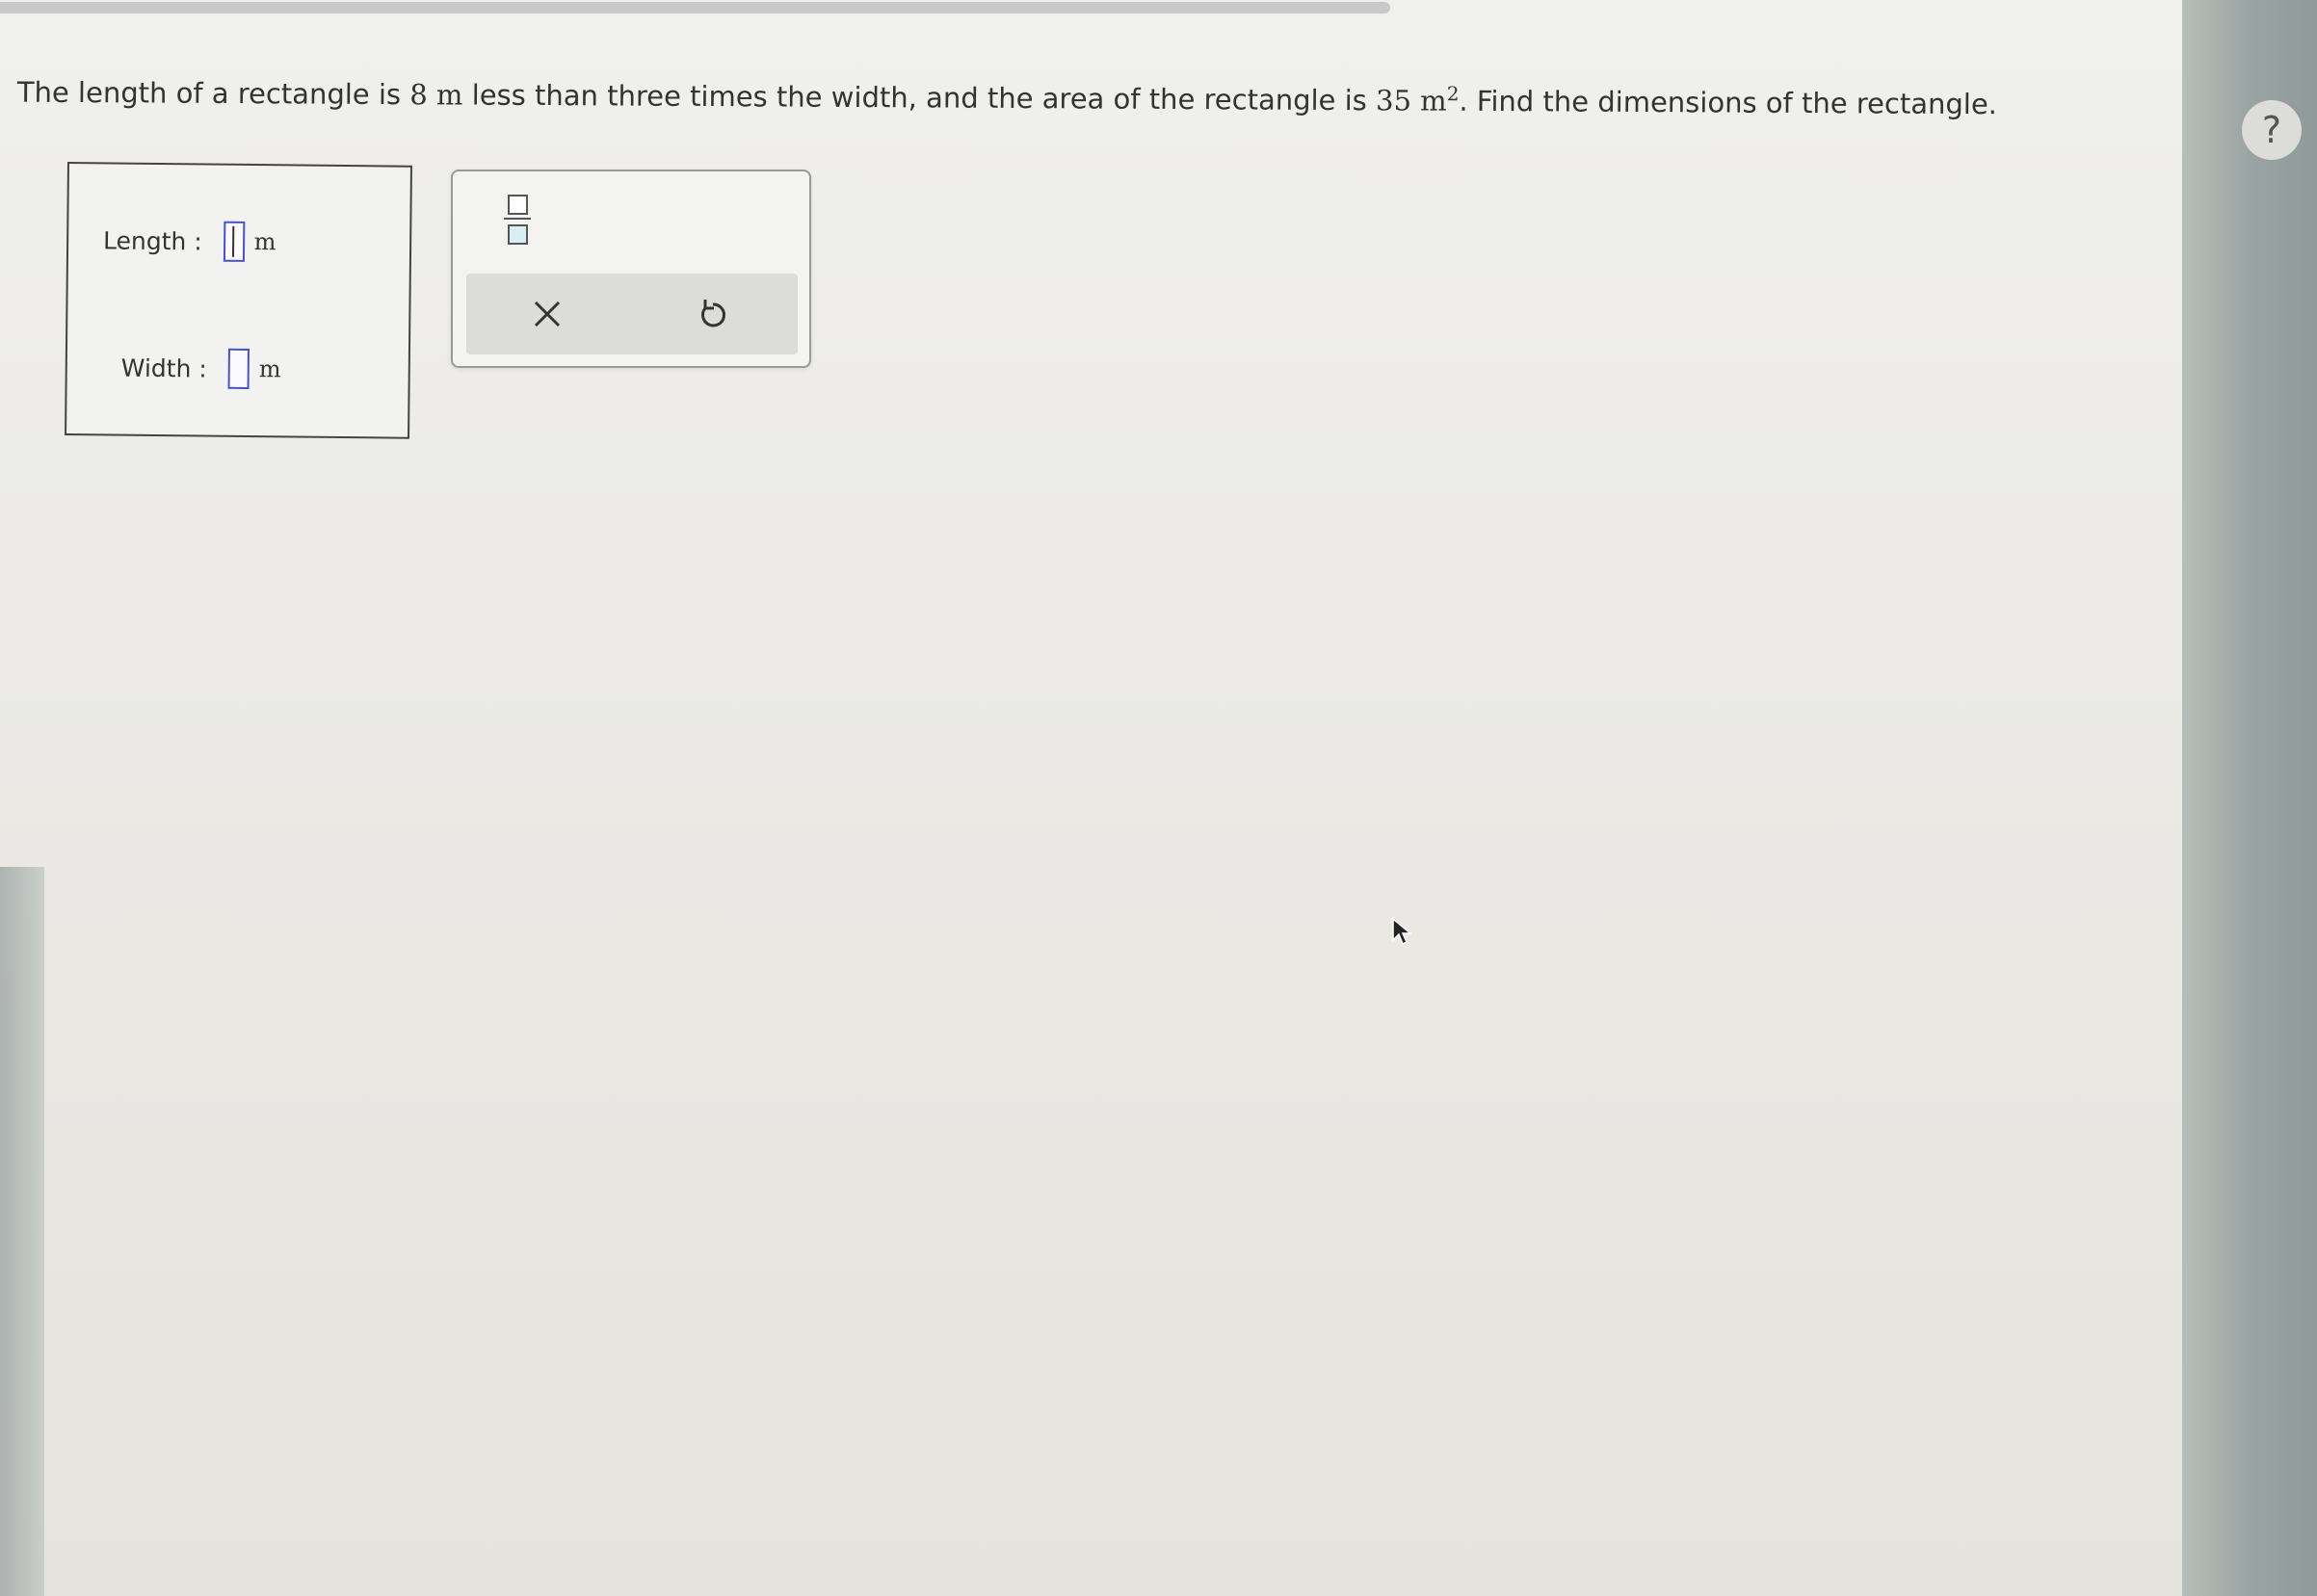 The image size is (2317, 1596). I want to click on width-input, so click(238, 369).